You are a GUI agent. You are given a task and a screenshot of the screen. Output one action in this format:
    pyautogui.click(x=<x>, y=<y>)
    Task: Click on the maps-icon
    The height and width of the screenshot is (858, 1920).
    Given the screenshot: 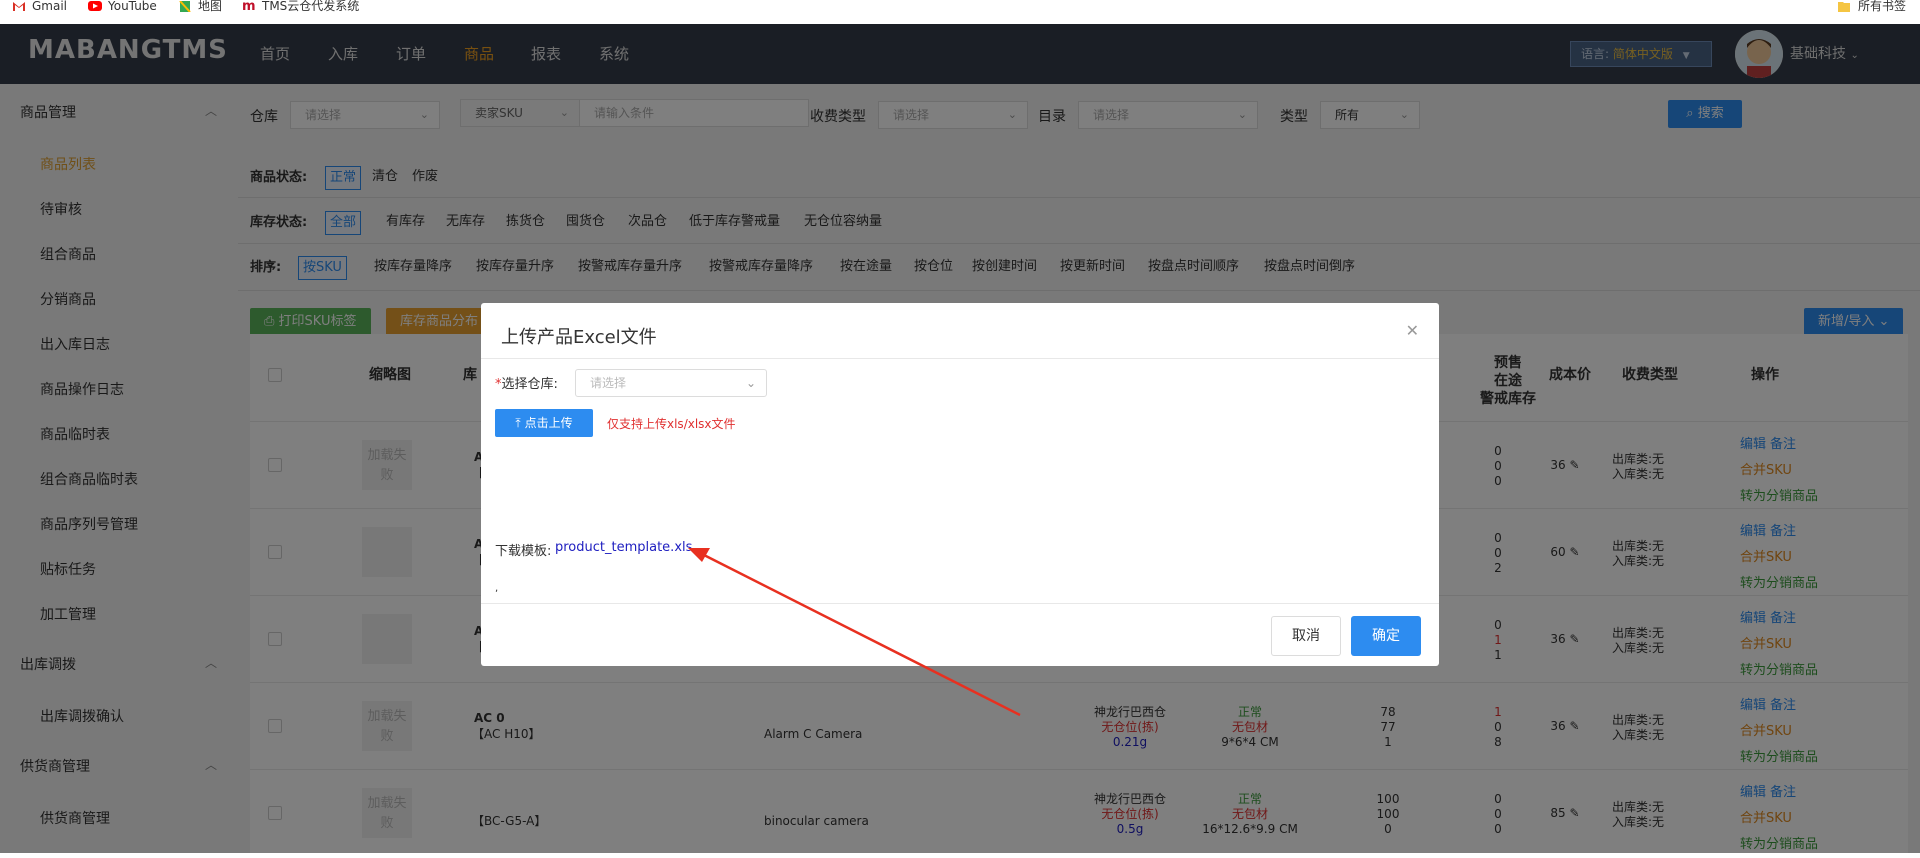 What is the action you would take?
    pyautogui.click(x=185, y=6)
    